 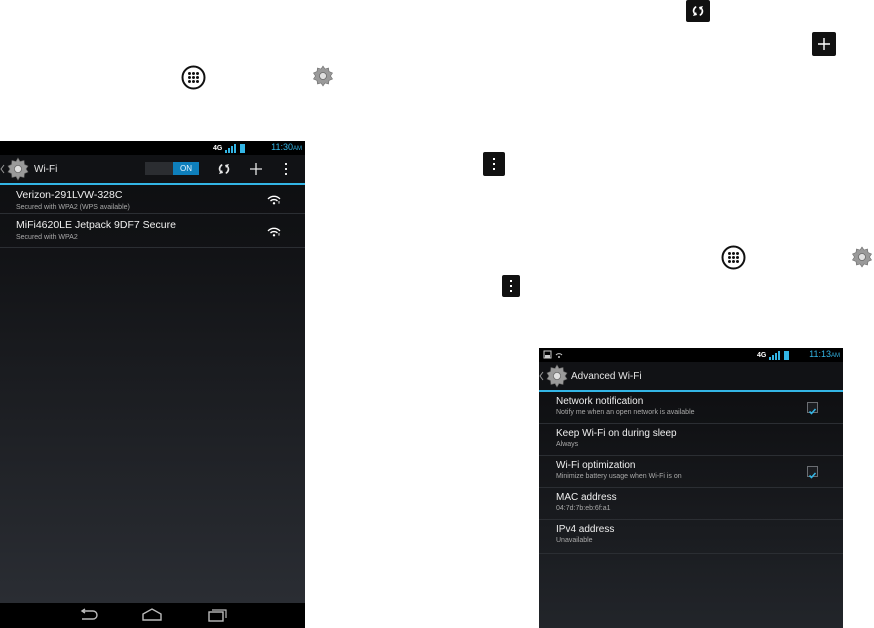 What do you see at coordinates (606, 376) in the screenshot?
I see `page-title: Advanced Wi-Fi` at bounding box center [606, 376].